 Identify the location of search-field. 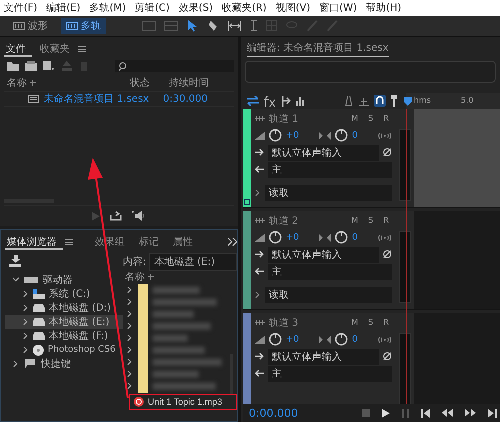
(174, 66).